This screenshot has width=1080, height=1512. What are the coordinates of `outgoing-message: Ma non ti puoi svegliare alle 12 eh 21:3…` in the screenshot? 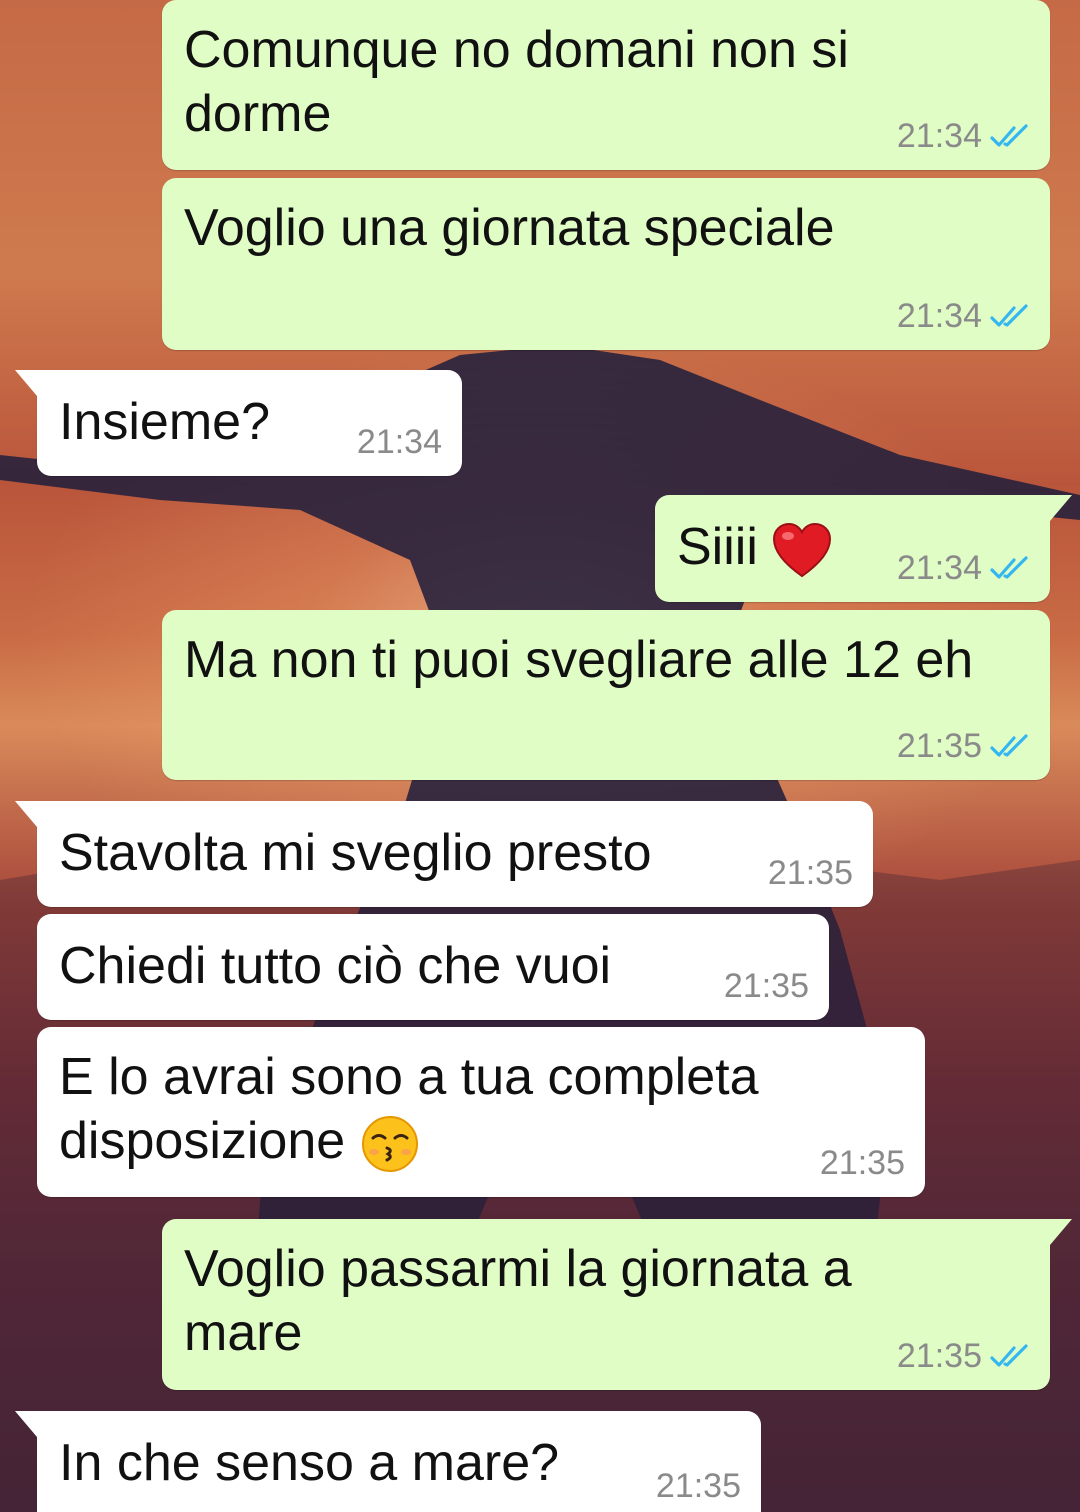 It's located at (606, 695).